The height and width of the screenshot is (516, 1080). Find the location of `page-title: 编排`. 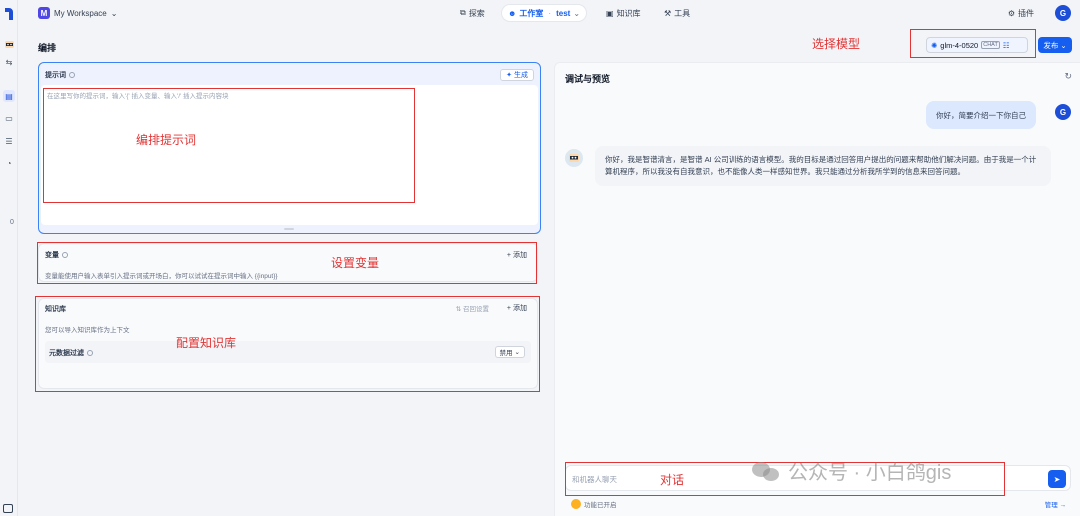

page-title: 编排 is located at coordinates (47, 48).